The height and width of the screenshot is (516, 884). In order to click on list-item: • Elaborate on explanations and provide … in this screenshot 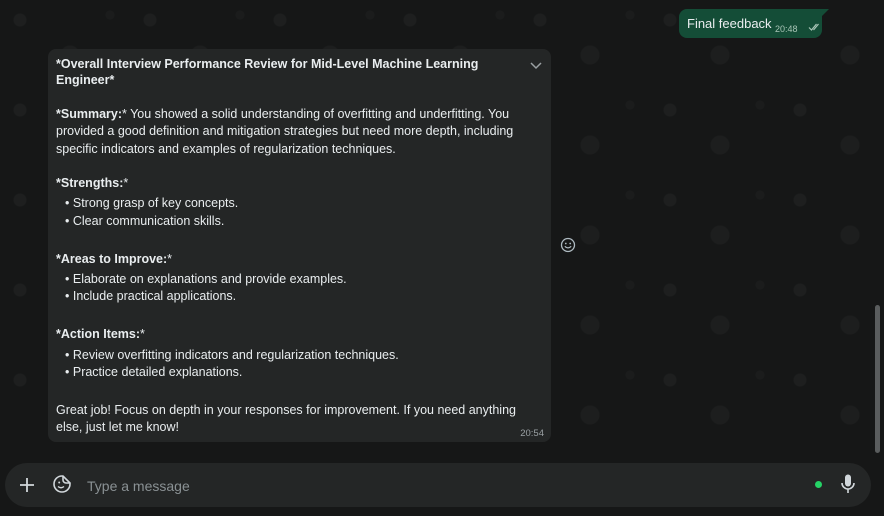, I will do `click(206, 279)`.